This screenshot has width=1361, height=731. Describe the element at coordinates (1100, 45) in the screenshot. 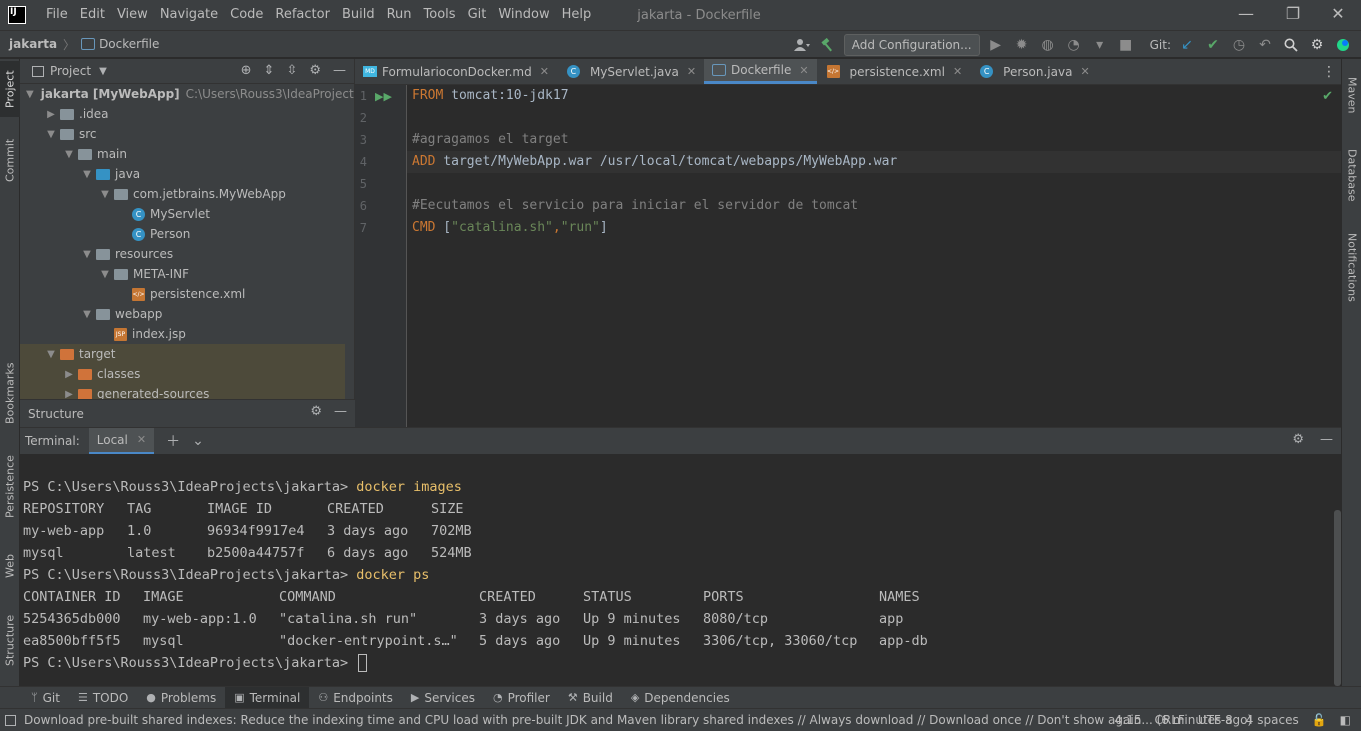

I see `more-run-options-icon: ▾` at that location.